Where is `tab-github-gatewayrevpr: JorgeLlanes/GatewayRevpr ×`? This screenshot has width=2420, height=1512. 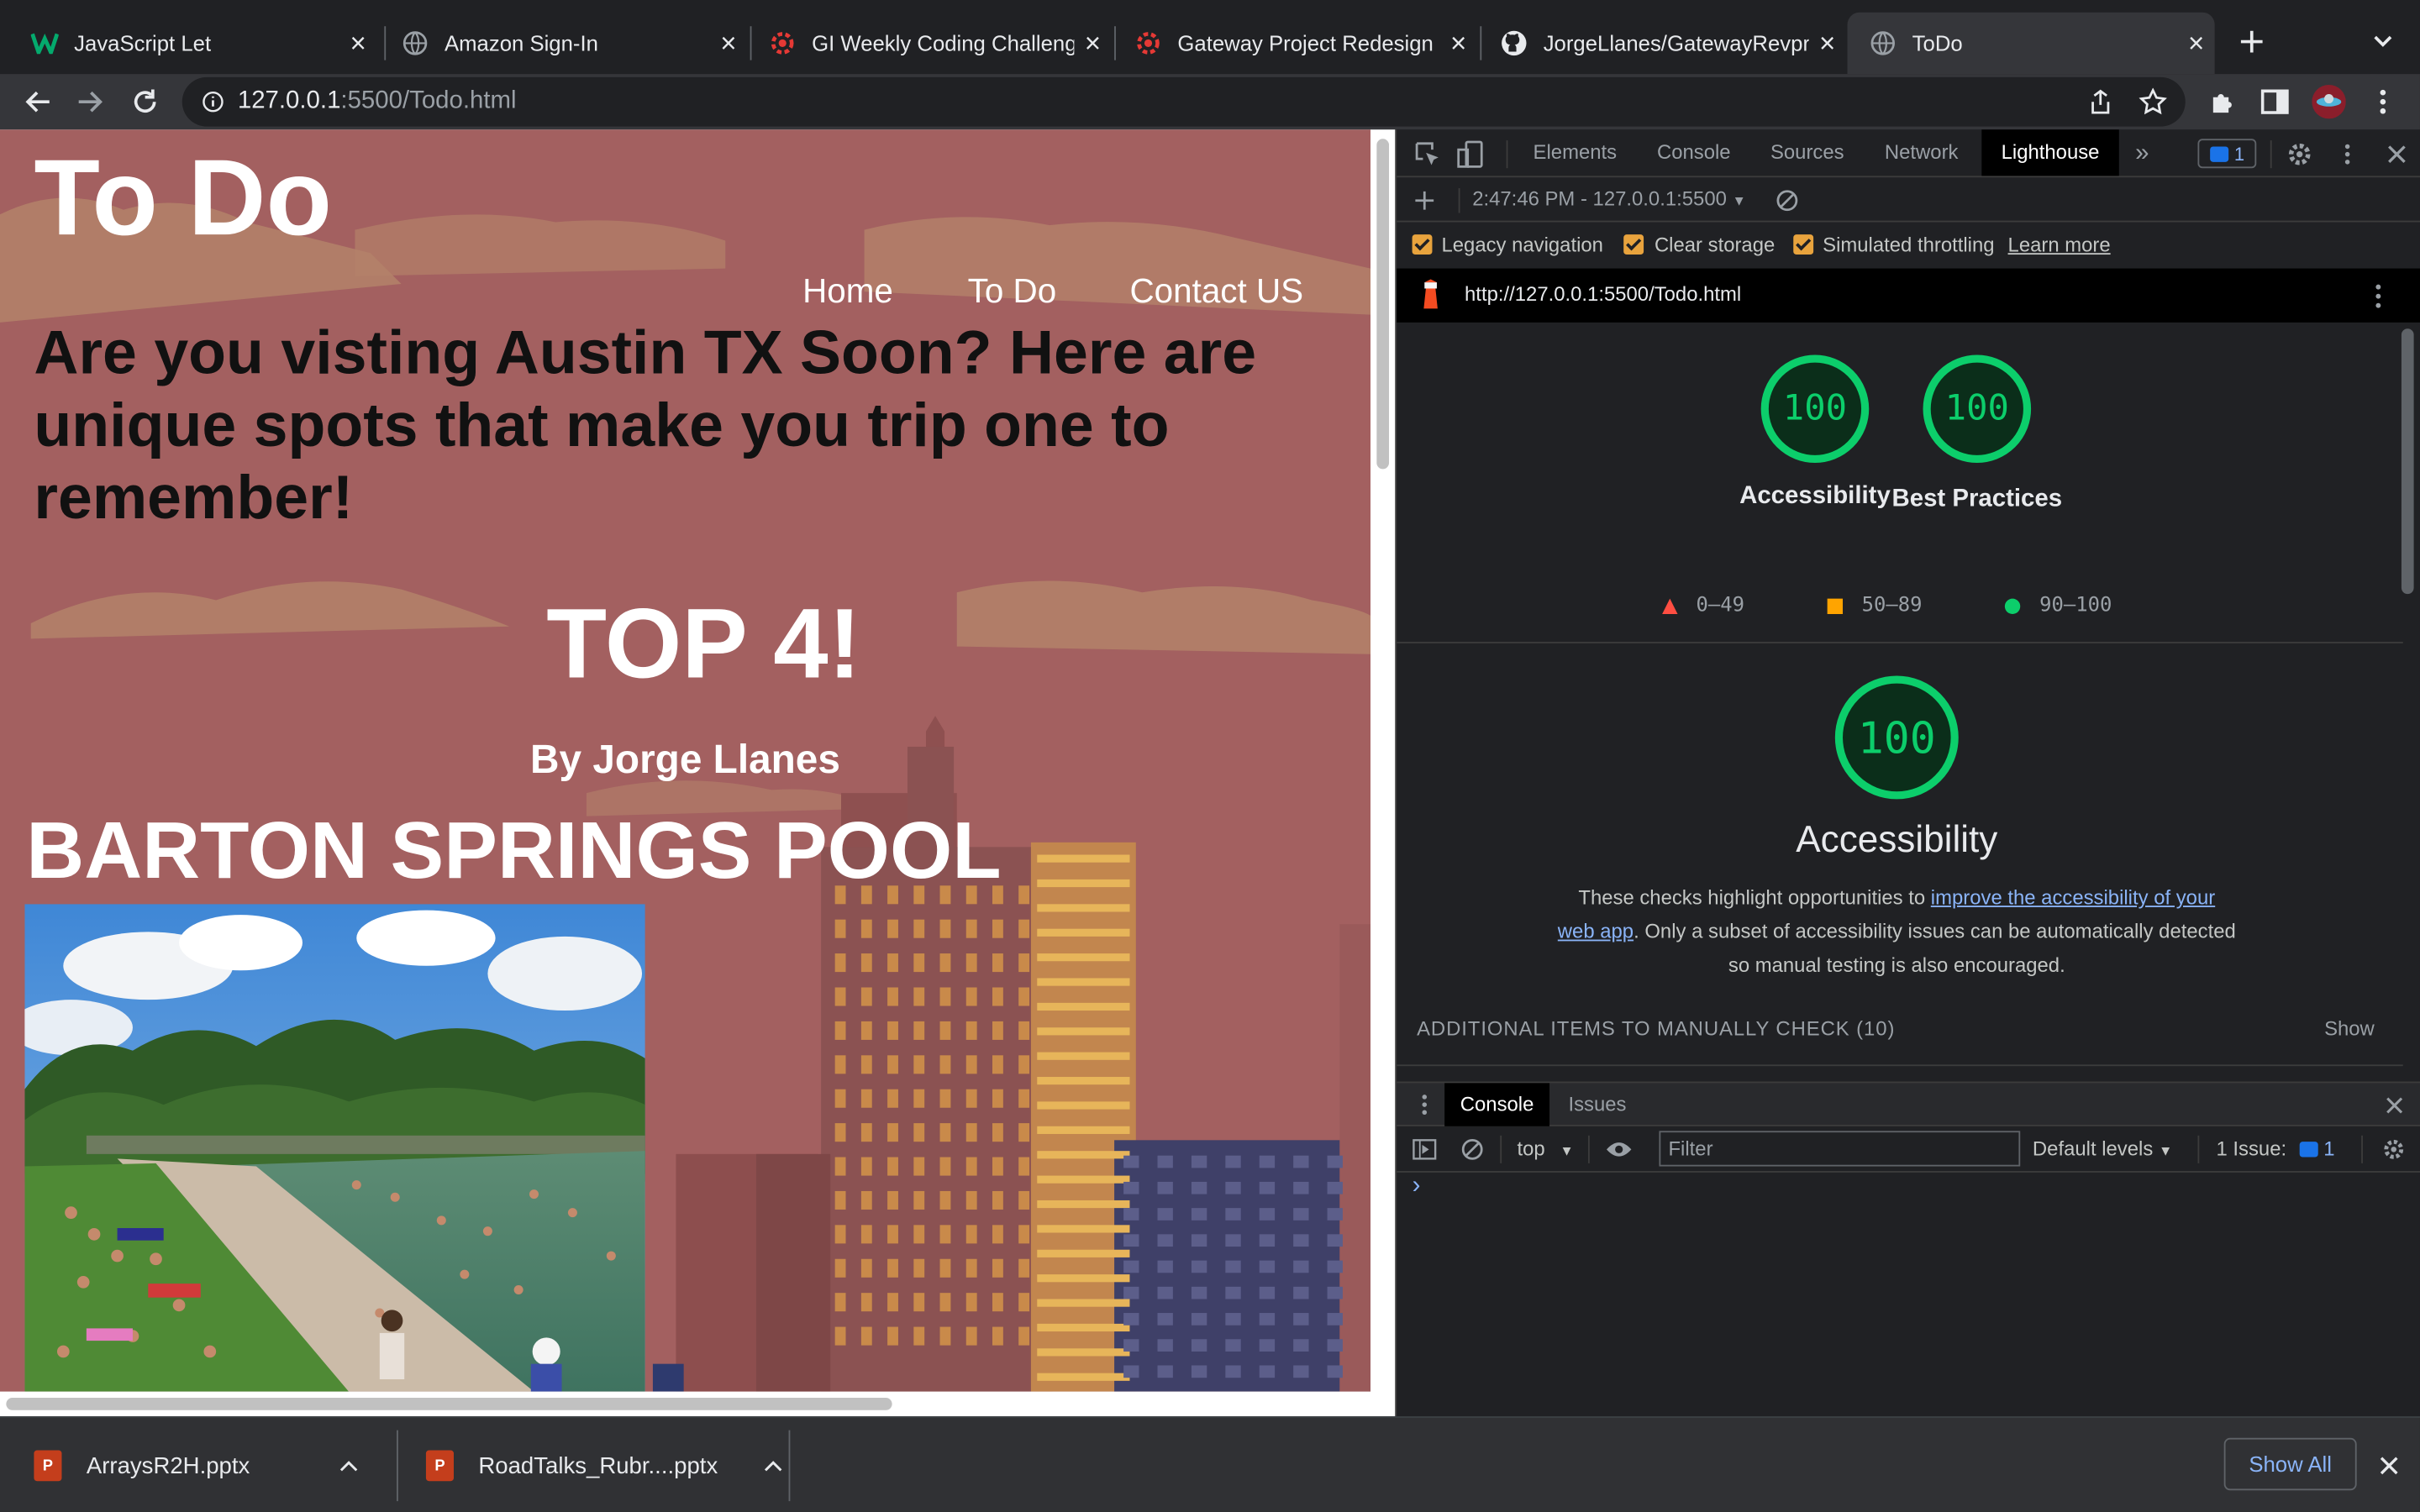 tab-github-gatewayrevpr: JorgeLlanes/GatewayRevpr × is located at coordinates (1662, 43).